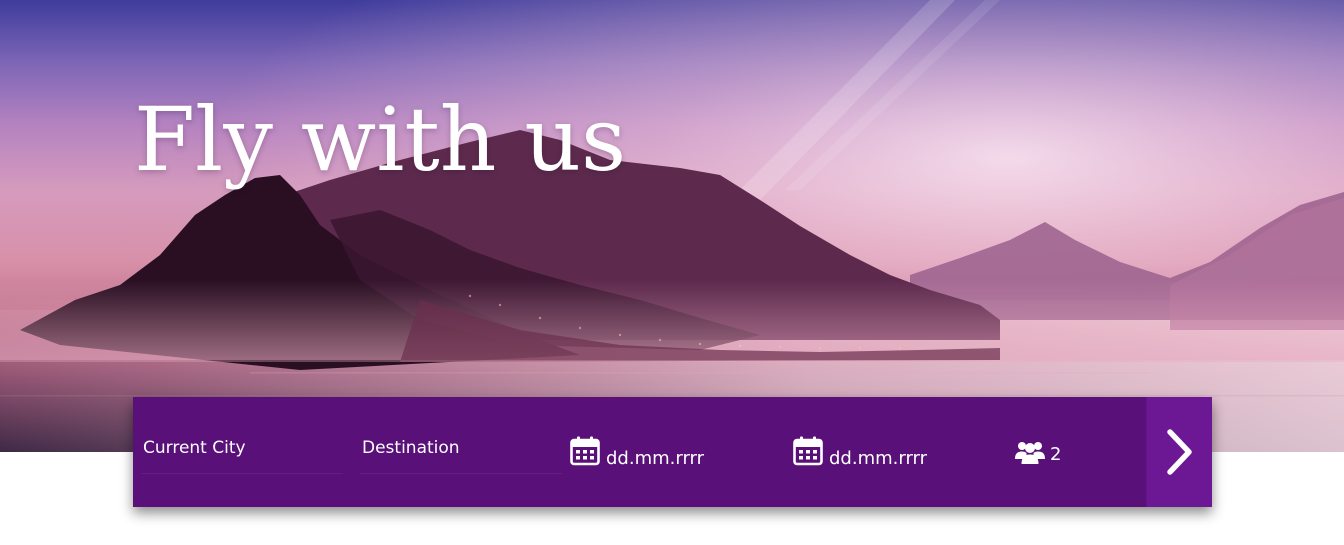 Image resolution: width=1344 pixels, height=545 pixels. I want to click on departure-date-placeholder: dd.mm.rrrr, so click(655, 458).